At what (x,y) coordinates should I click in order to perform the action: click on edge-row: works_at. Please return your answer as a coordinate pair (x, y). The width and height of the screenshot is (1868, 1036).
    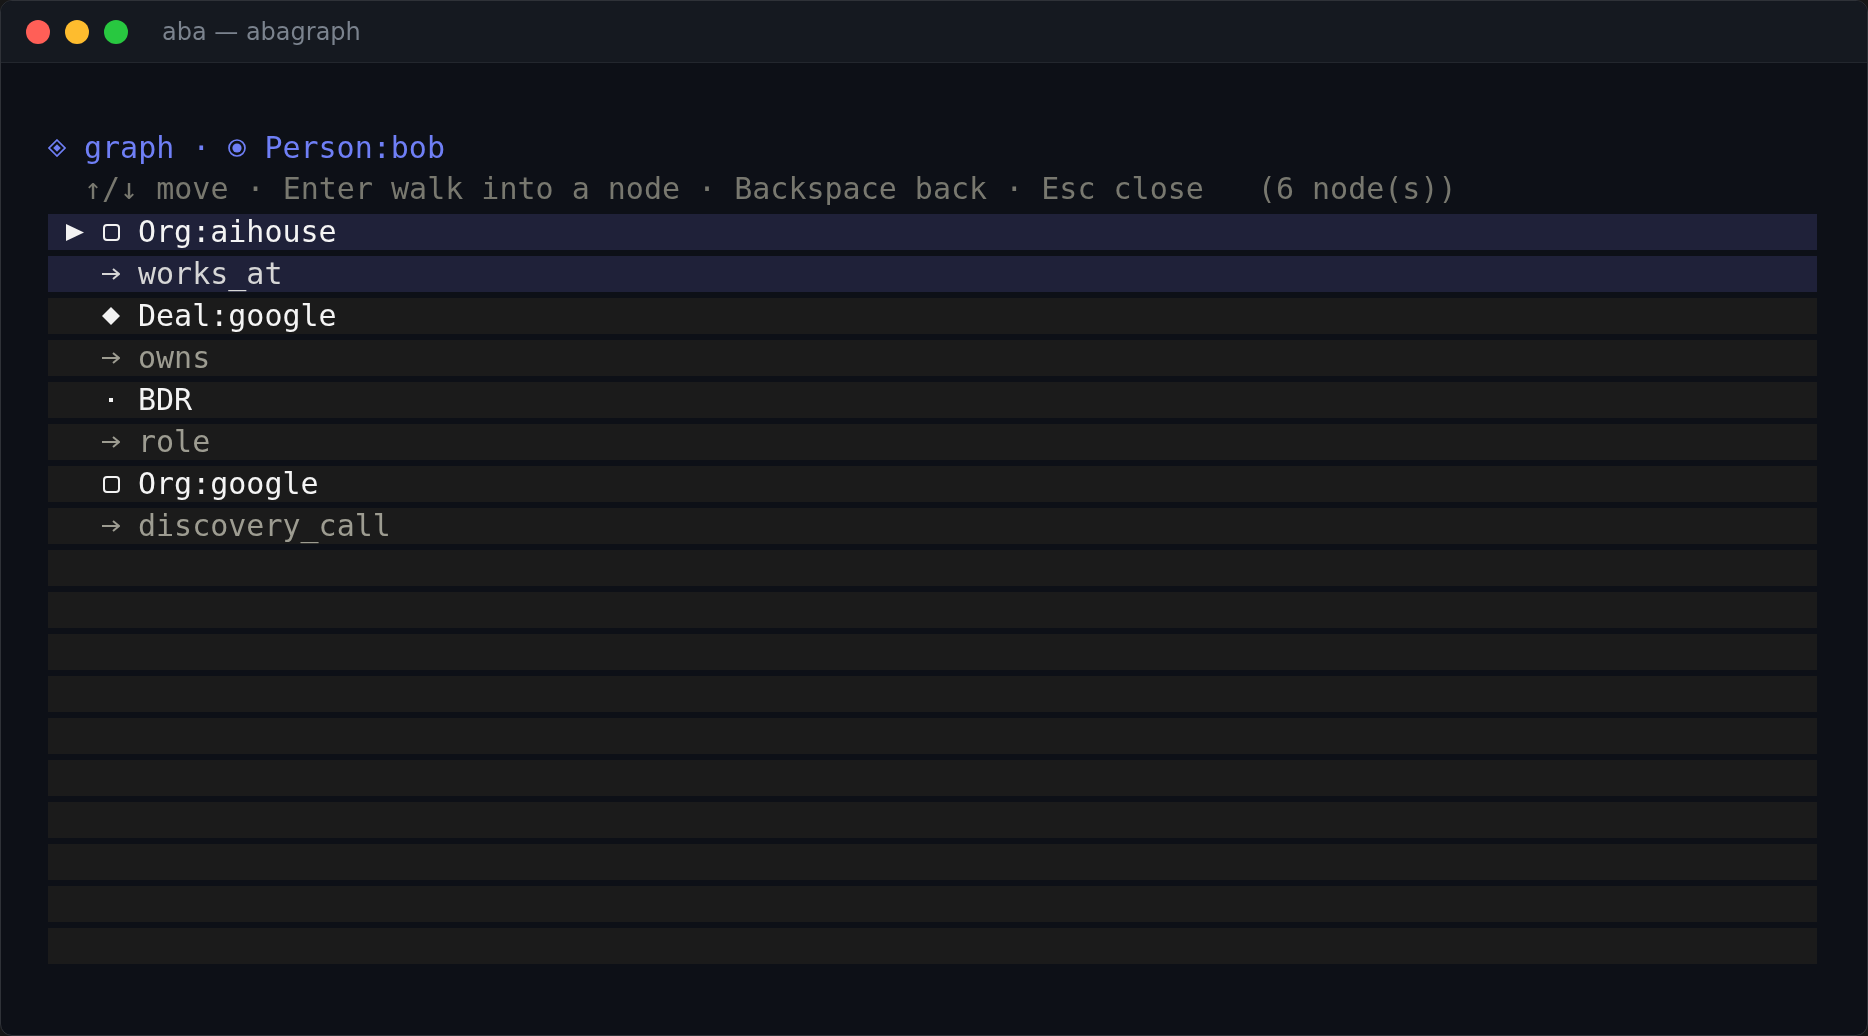
    Looking at the image, I should click on (932, 274).